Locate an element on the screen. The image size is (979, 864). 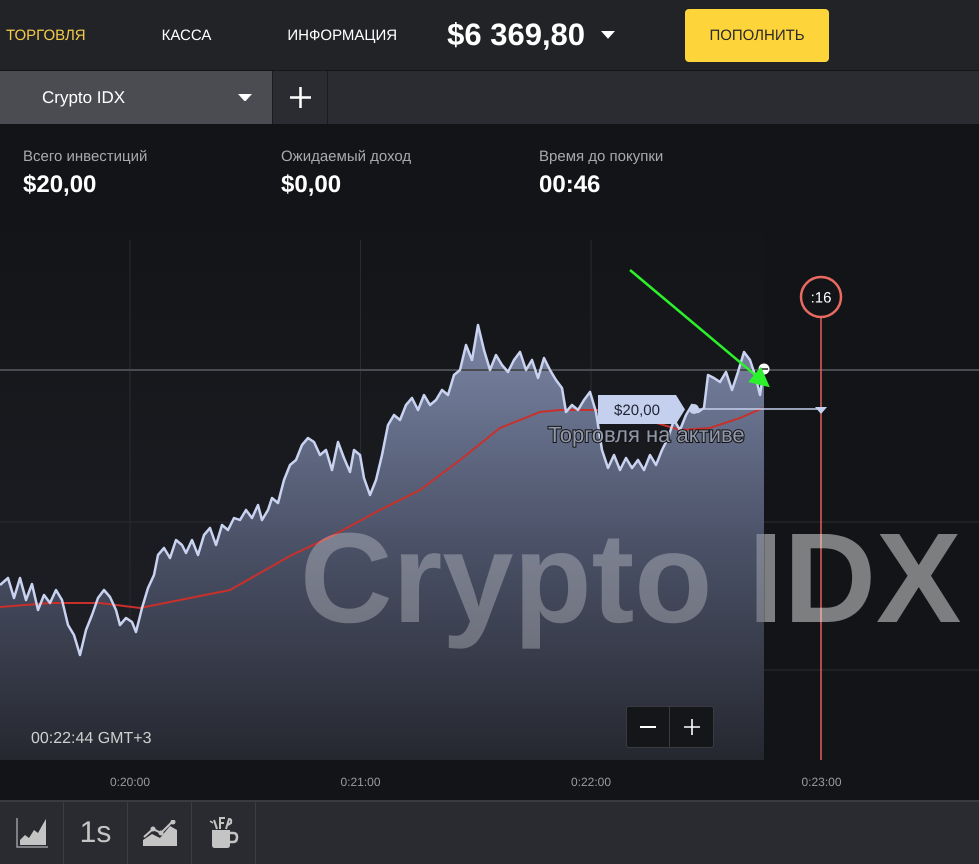
stat-value: 00:46 is located at coordinates (570, 185).